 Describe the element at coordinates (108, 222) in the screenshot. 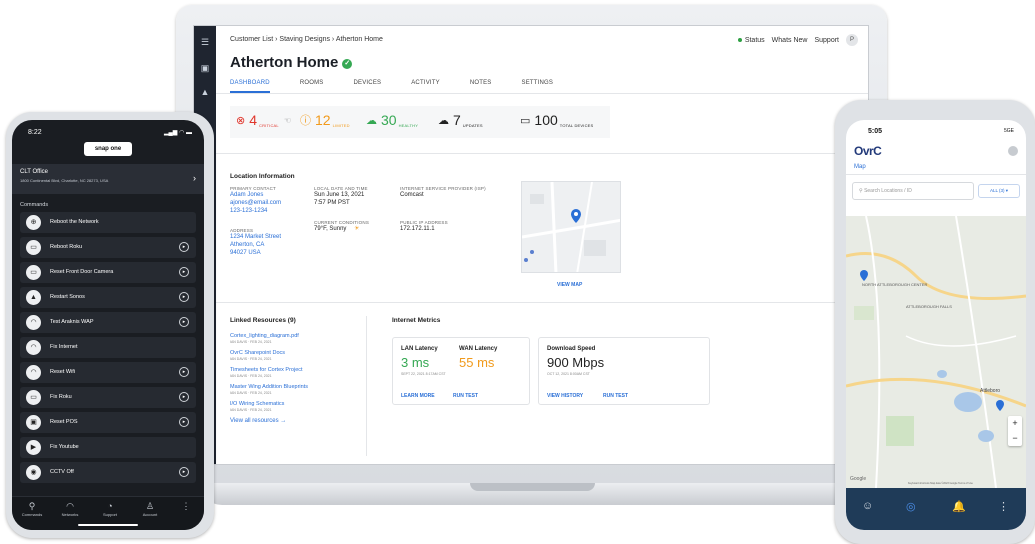

I see `command-item: ⊕ Reboot the Network` at that location.